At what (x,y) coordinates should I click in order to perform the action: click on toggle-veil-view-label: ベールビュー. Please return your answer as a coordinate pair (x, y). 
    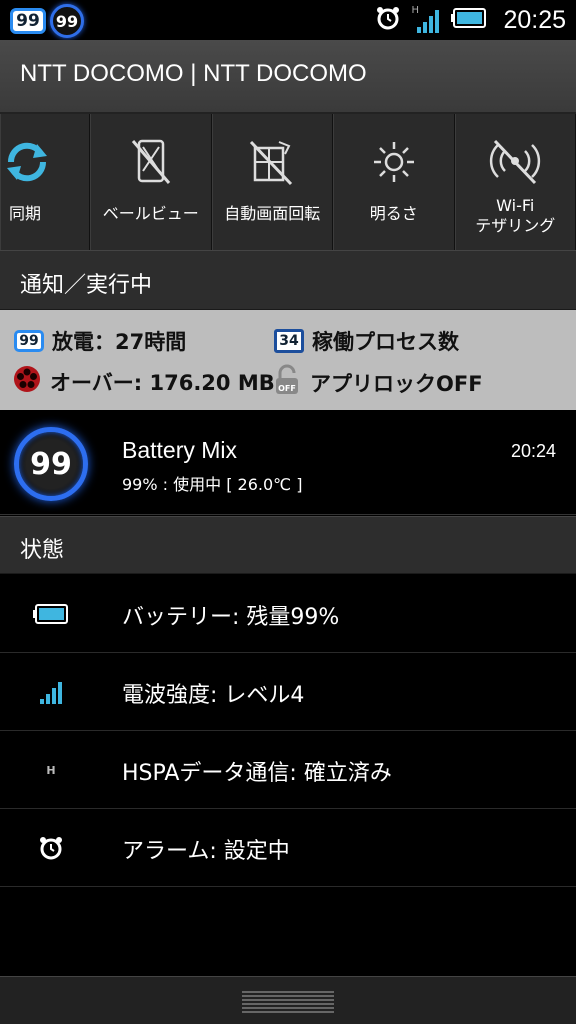
    Looking at the image, I should click on (150, 213).